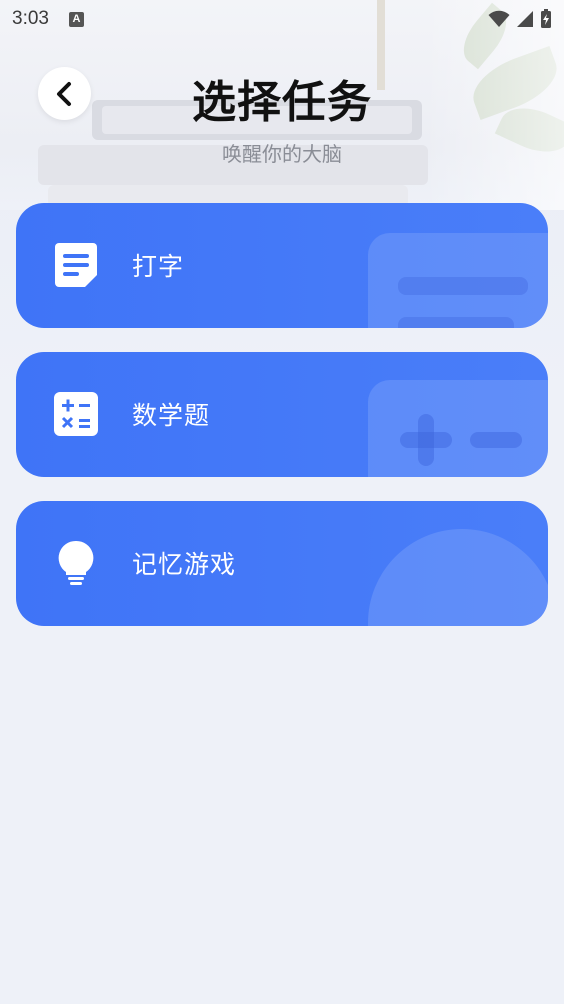  Describe the element at coordinates (184, 564) in the screenshot. I see `task-label-memory-game: 记忆游戏` at that location.